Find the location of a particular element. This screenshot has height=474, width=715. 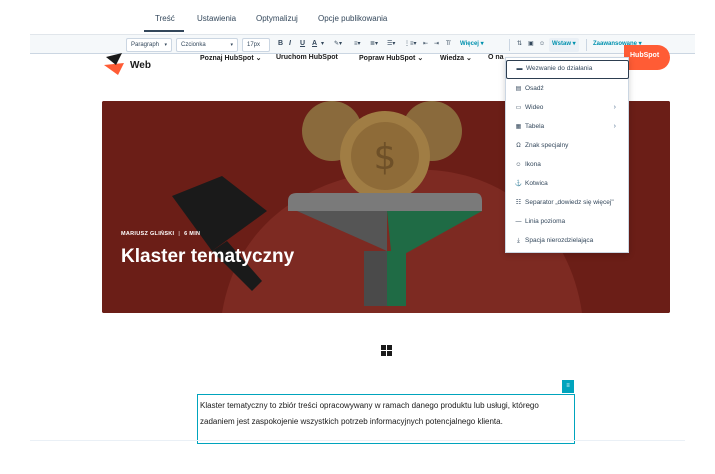

insert-label: Wstaw is located at coordinates (562, 44).